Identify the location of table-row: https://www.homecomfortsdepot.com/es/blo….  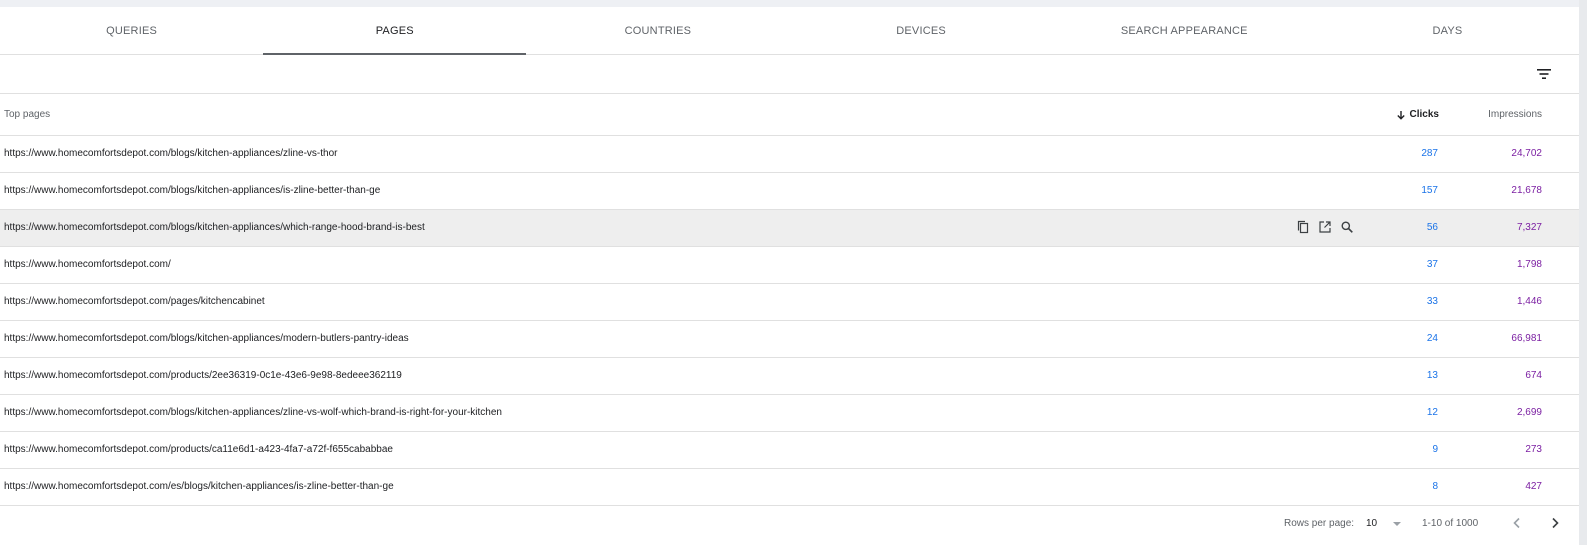
(789, 487).